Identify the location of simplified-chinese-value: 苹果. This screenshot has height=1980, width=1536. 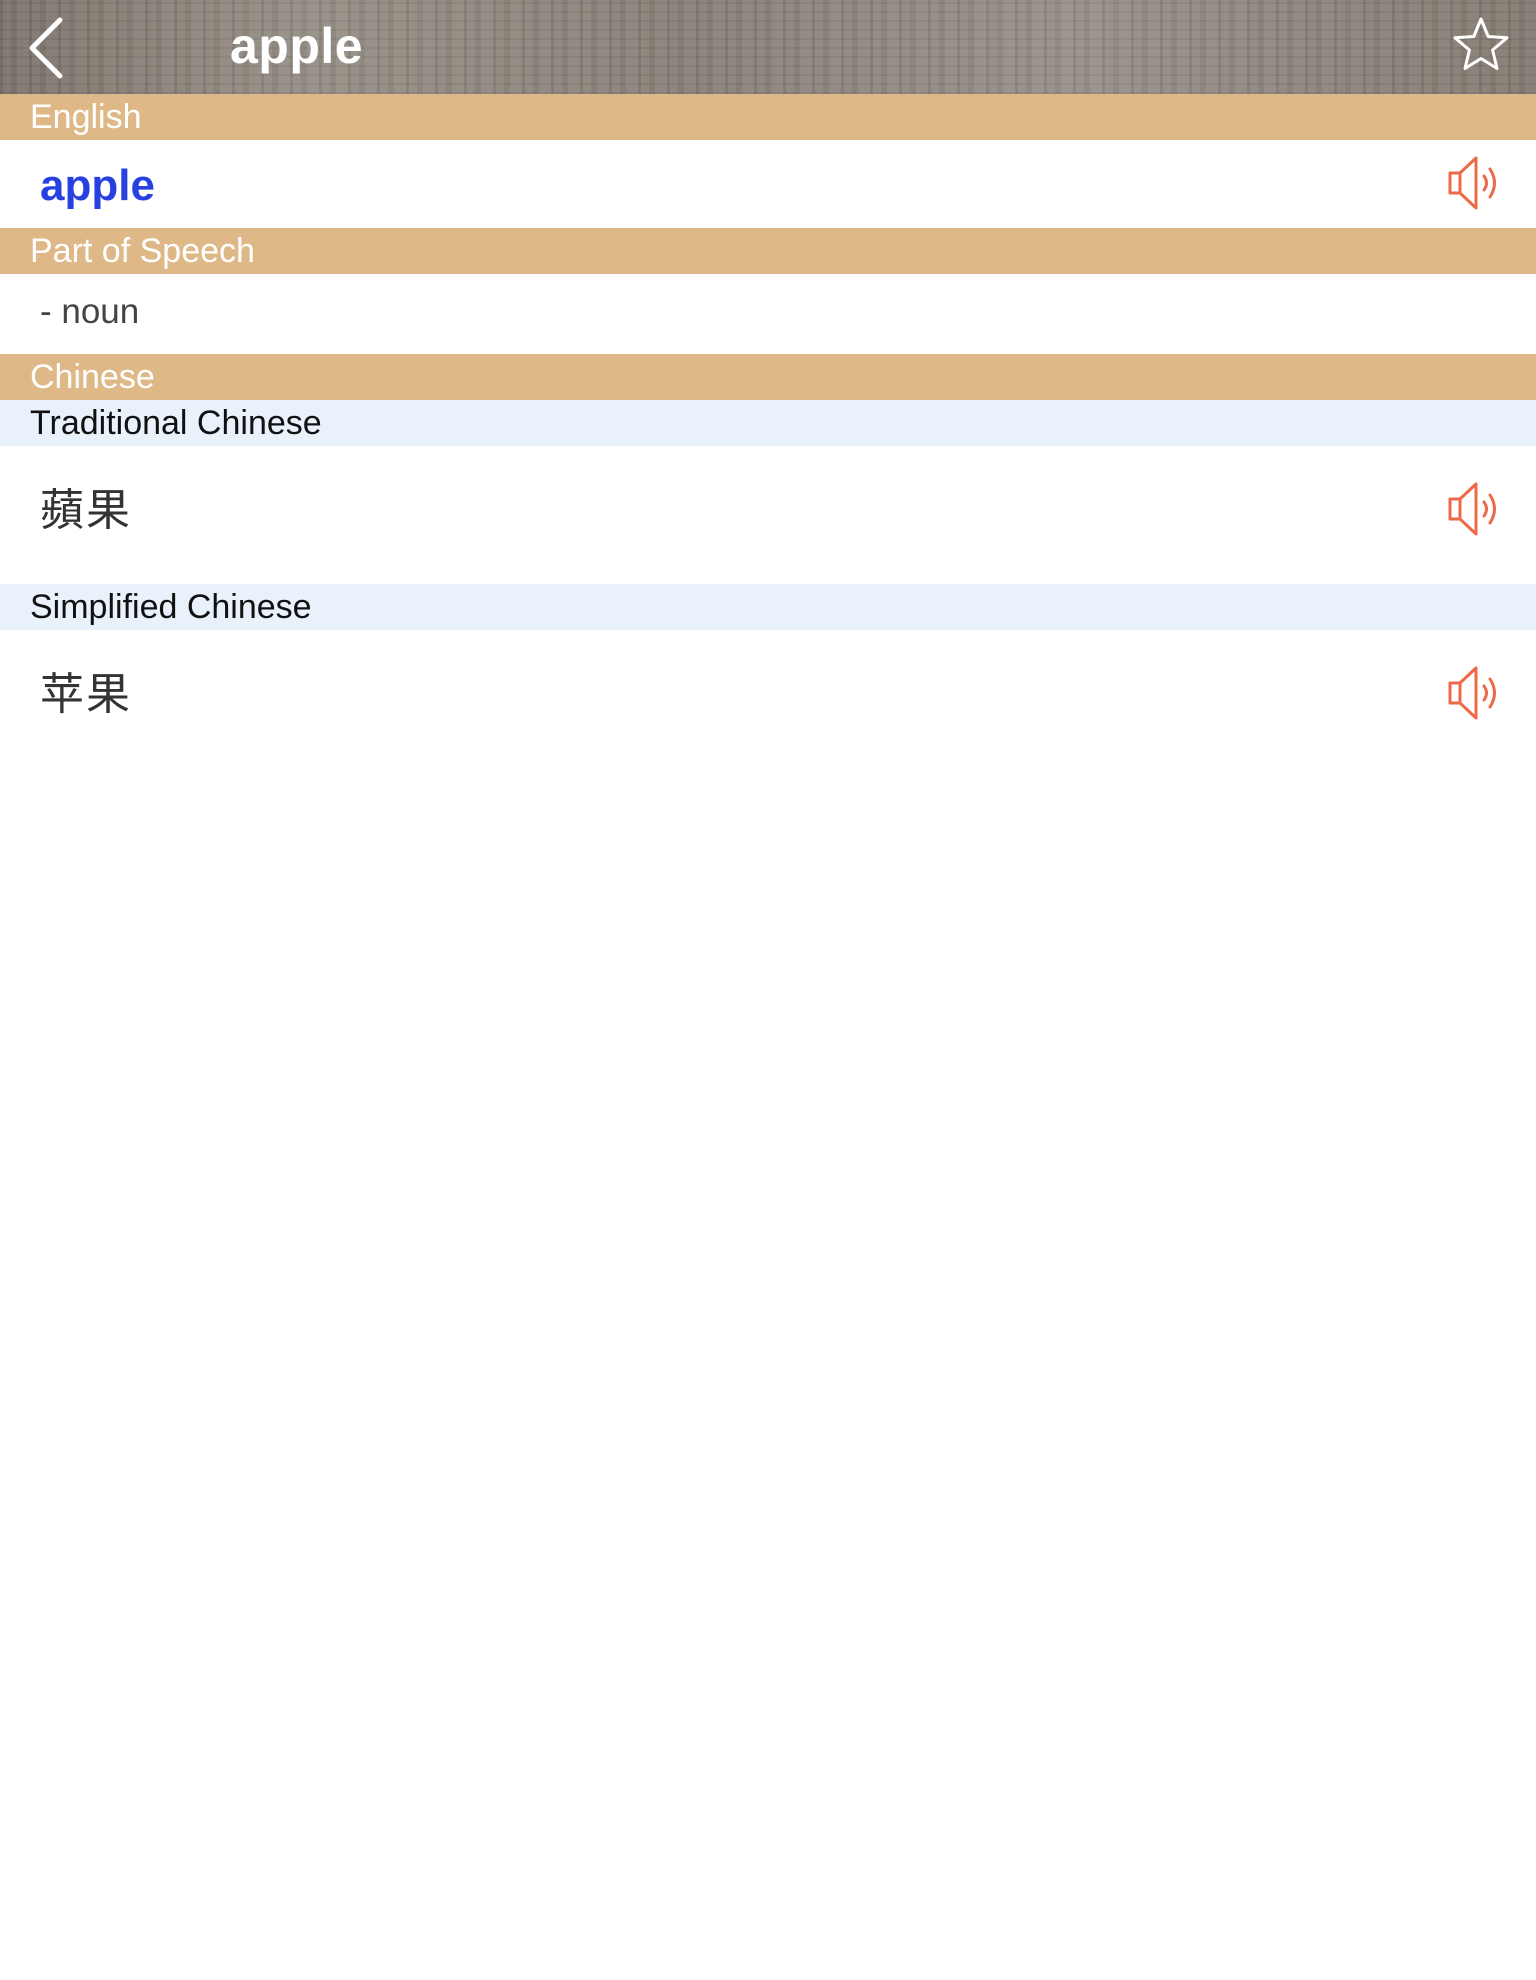
(86, 694).